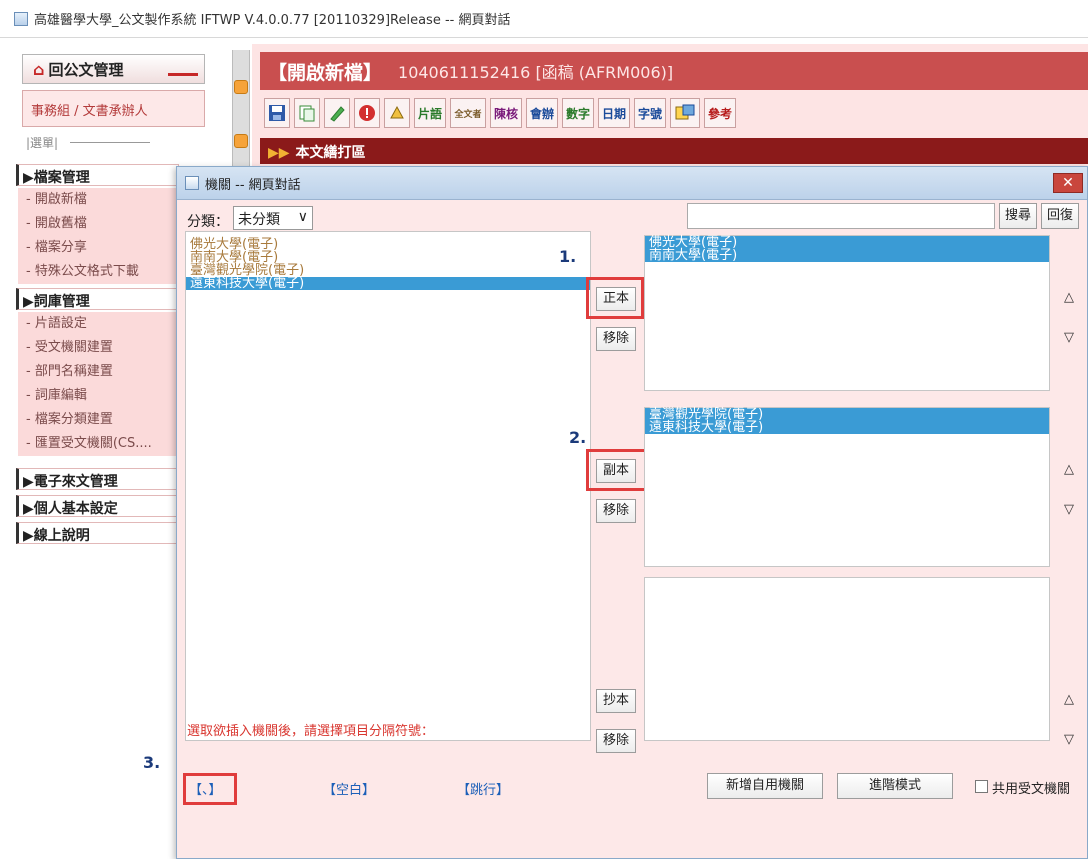 The image size is (1088, 859). Describe the element at coordinates (192, 183) in the screenshot. I see `dialog-icon` at that location.